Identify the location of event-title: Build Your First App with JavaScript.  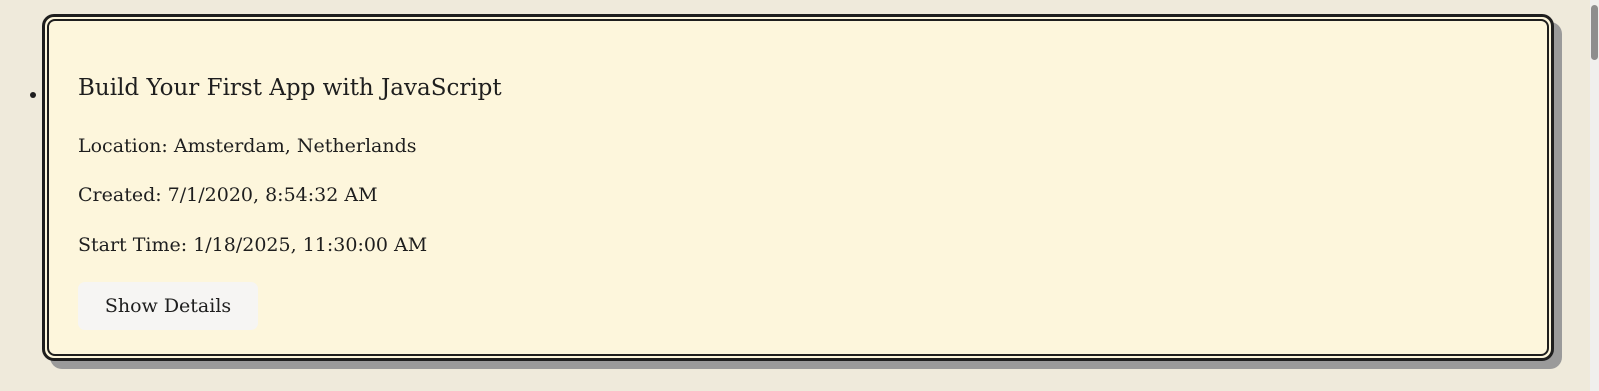
(290, 88).